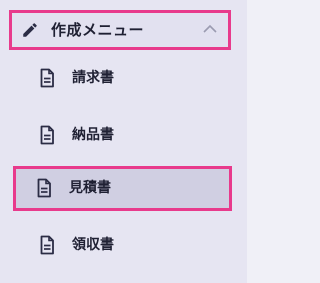 The height and width of the screenshot is (283, 320). I want to click on pencil-icon, so click(30, 30).